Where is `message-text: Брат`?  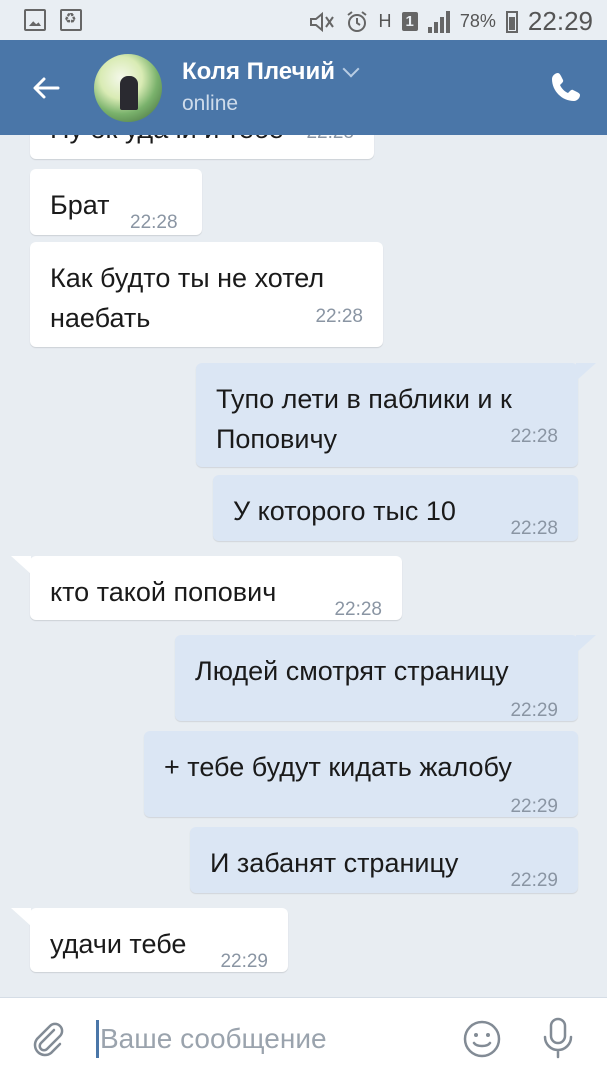
message-text: Брат is located at coordinates (80, 205).